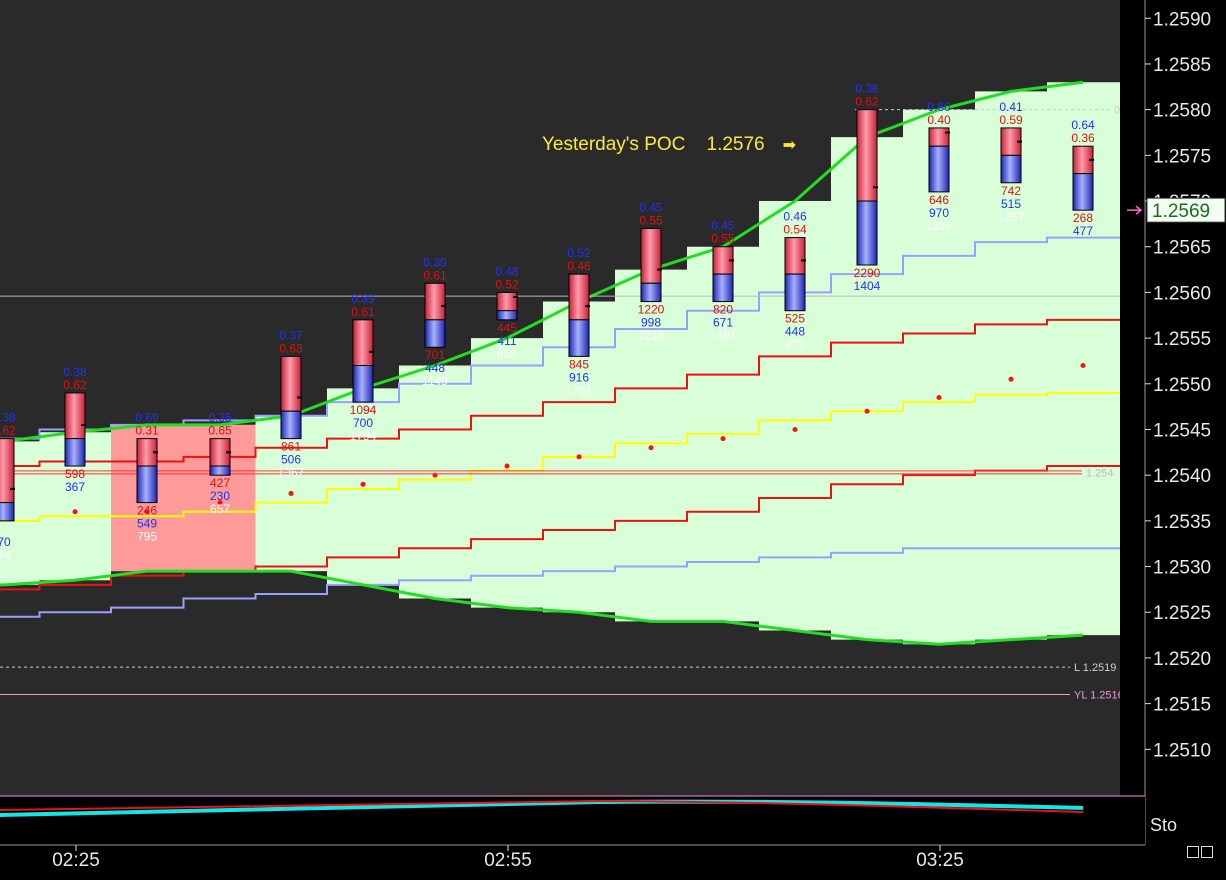 The image size is (1226, 880). I want to click on candle-sell-volume: 246, so click(147, 511).